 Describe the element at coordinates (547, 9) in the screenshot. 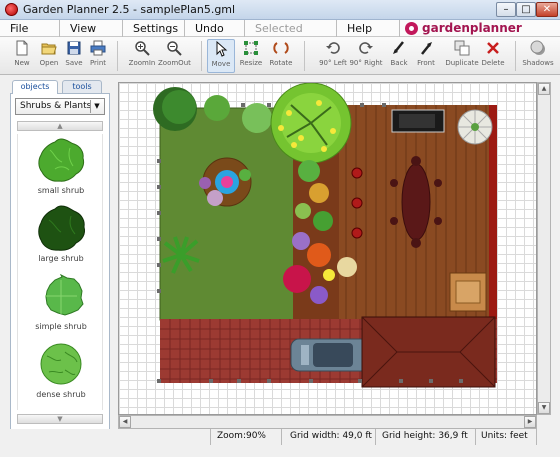

I see `close-button: ✕` at that location.